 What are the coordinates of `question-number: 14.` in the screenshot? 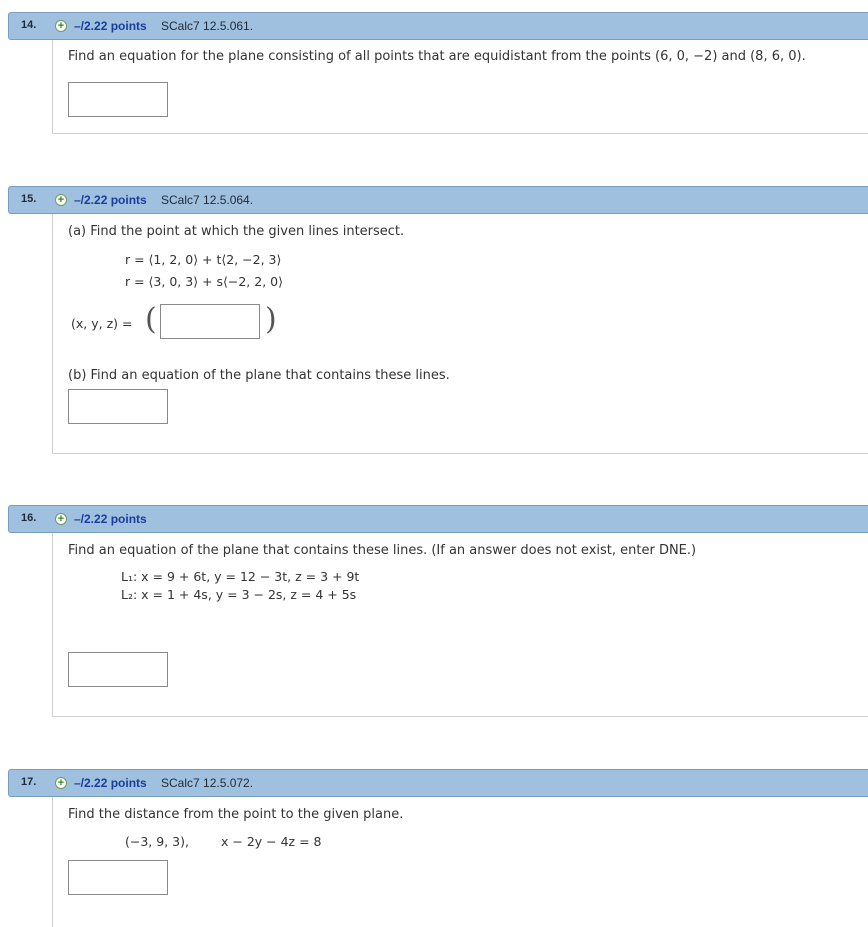 It's located at (29, 25).